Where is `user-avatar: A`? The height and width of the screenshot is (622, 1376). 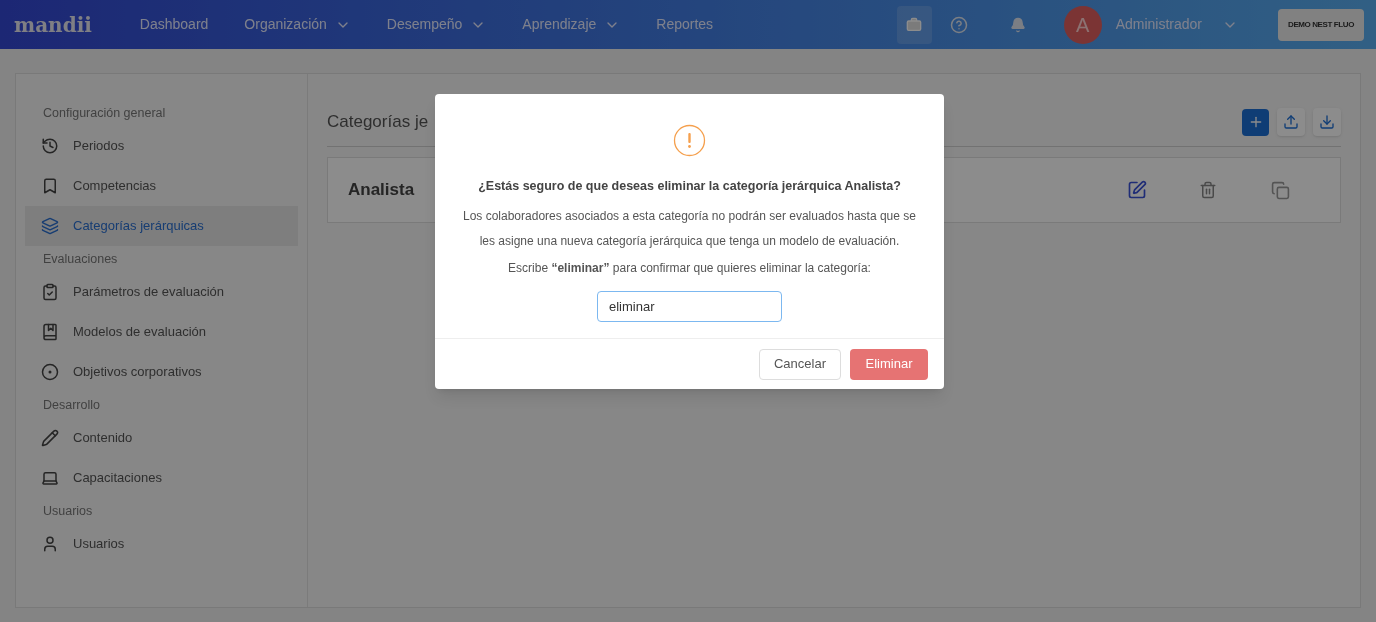 user-avatar: A is located at coordinates (1082, 24).